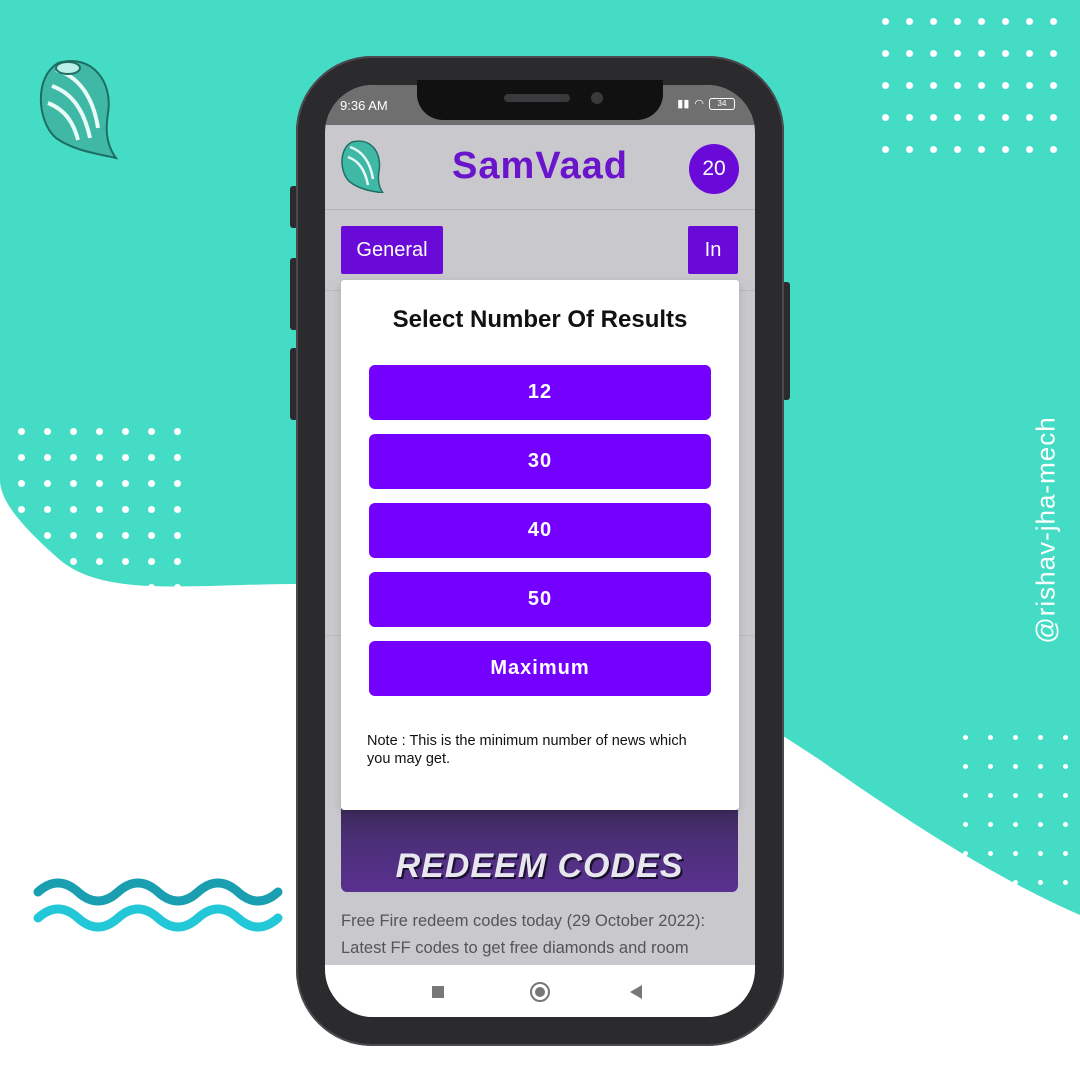 The width and height of the screenshot is (1080, 1080). I want to click on battery-icon: 34, so click(722, 103).